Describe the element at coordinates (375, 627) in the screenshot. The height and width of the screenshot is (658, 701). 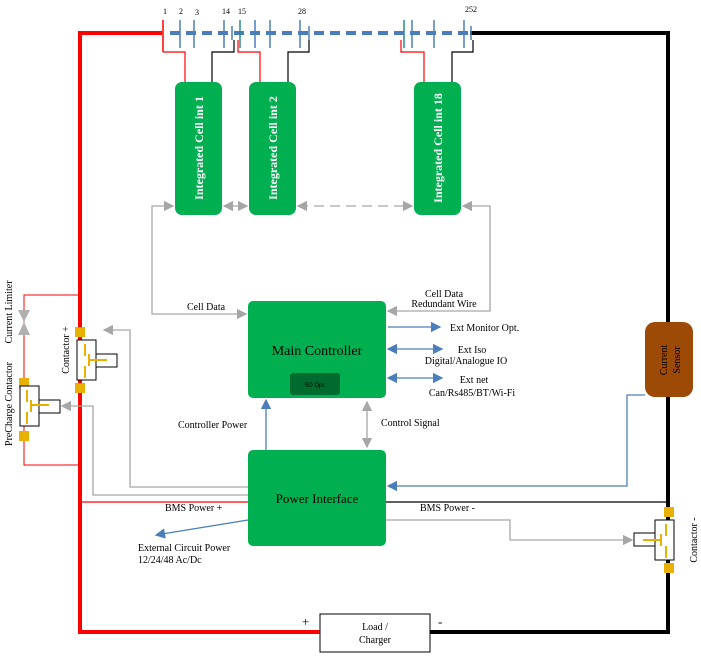
I see `load-label: Load /` at that location.